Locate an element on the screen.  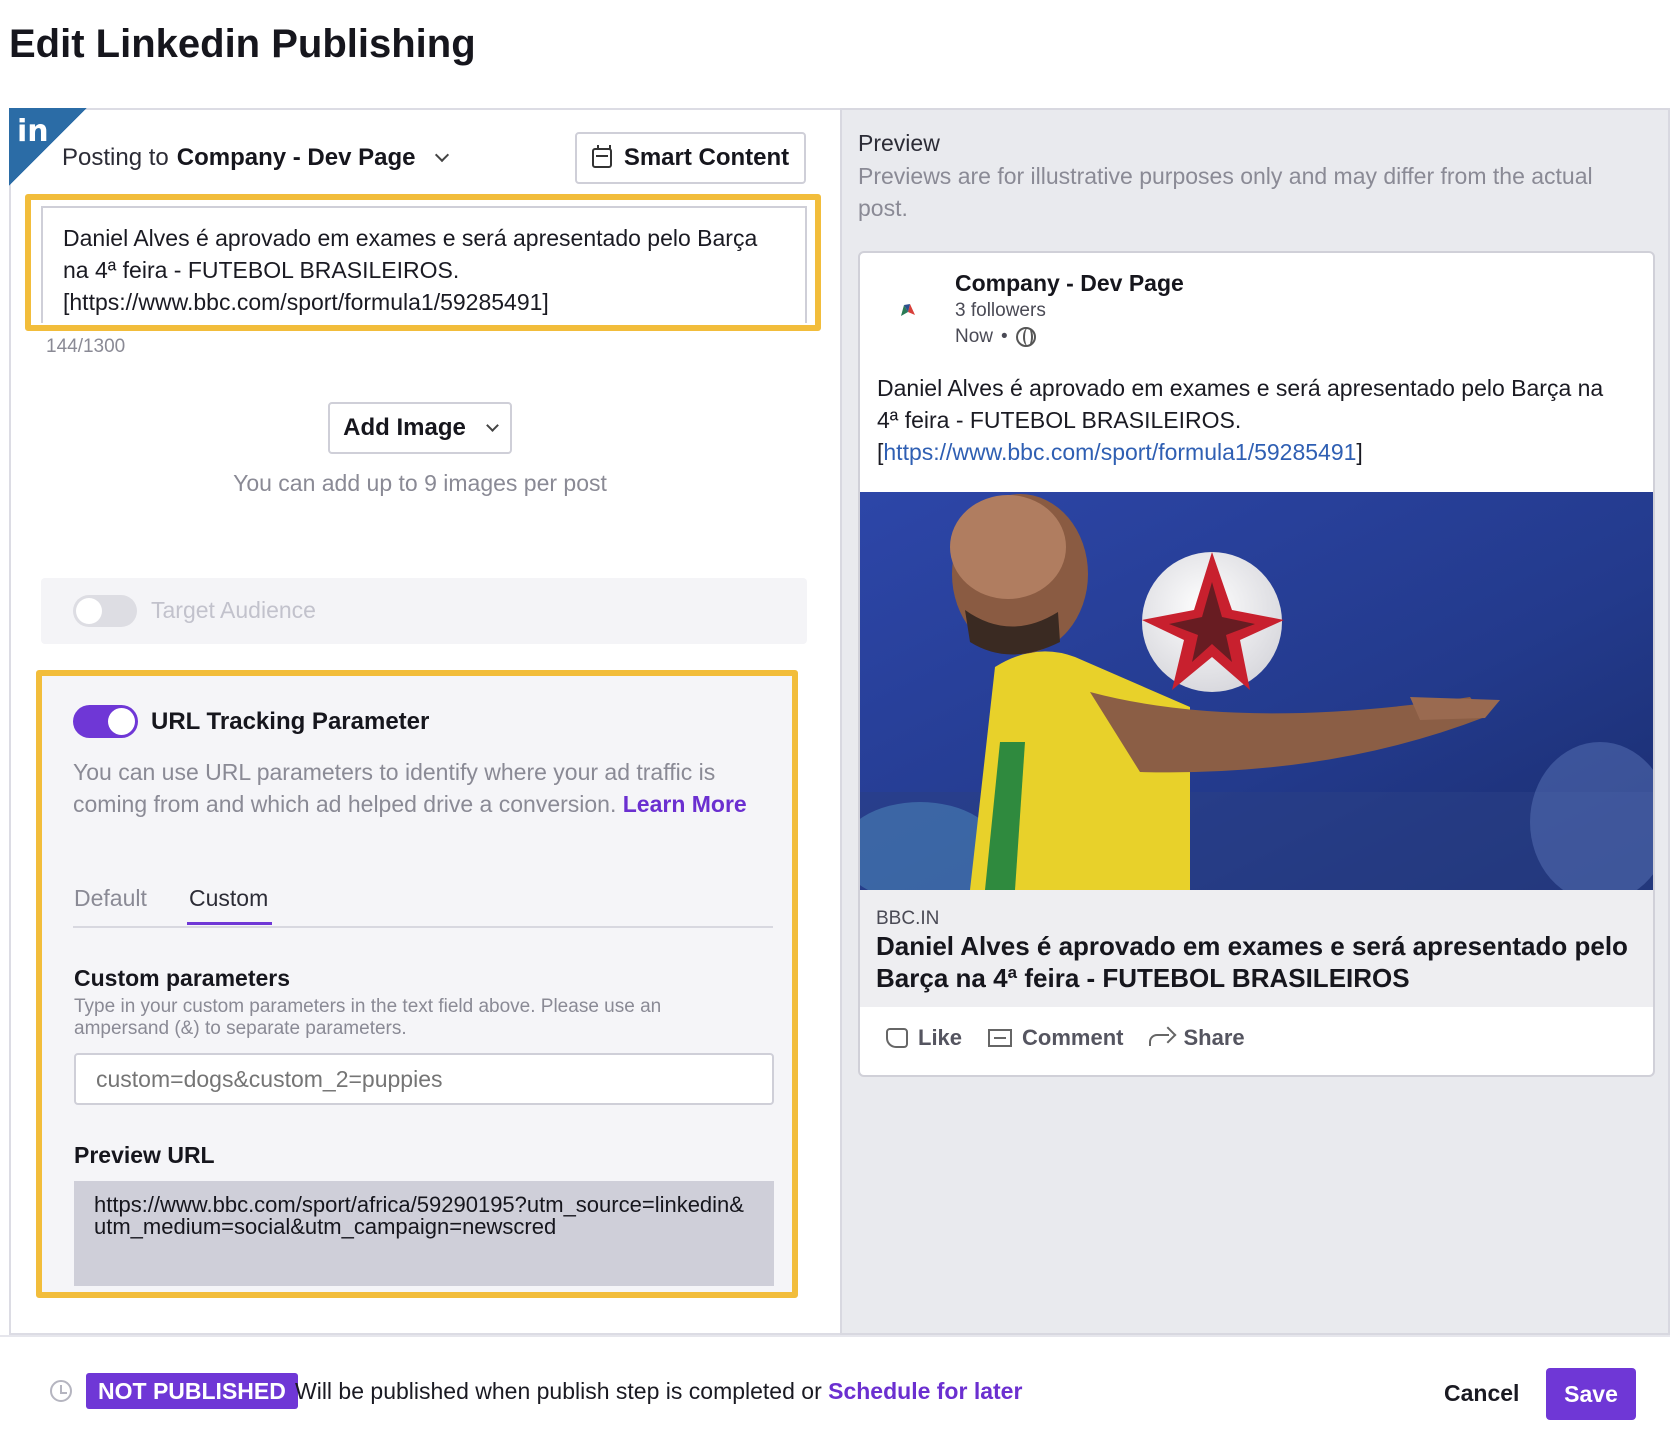
tab-custom: Custom is located at coordinates (228, 898).